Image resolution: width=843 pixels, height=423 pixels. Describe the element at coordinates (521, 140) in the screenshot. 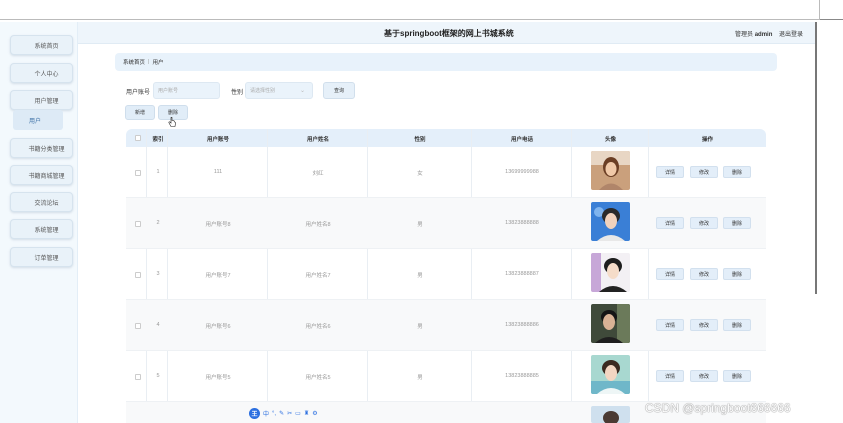

I see `header-phone: 用户电话` at that location.